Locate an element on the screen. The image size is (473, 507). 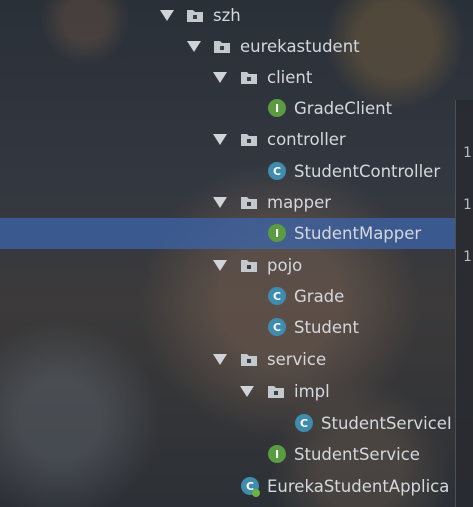
tree-node-label: Grade is located at coordinates (319, 296).